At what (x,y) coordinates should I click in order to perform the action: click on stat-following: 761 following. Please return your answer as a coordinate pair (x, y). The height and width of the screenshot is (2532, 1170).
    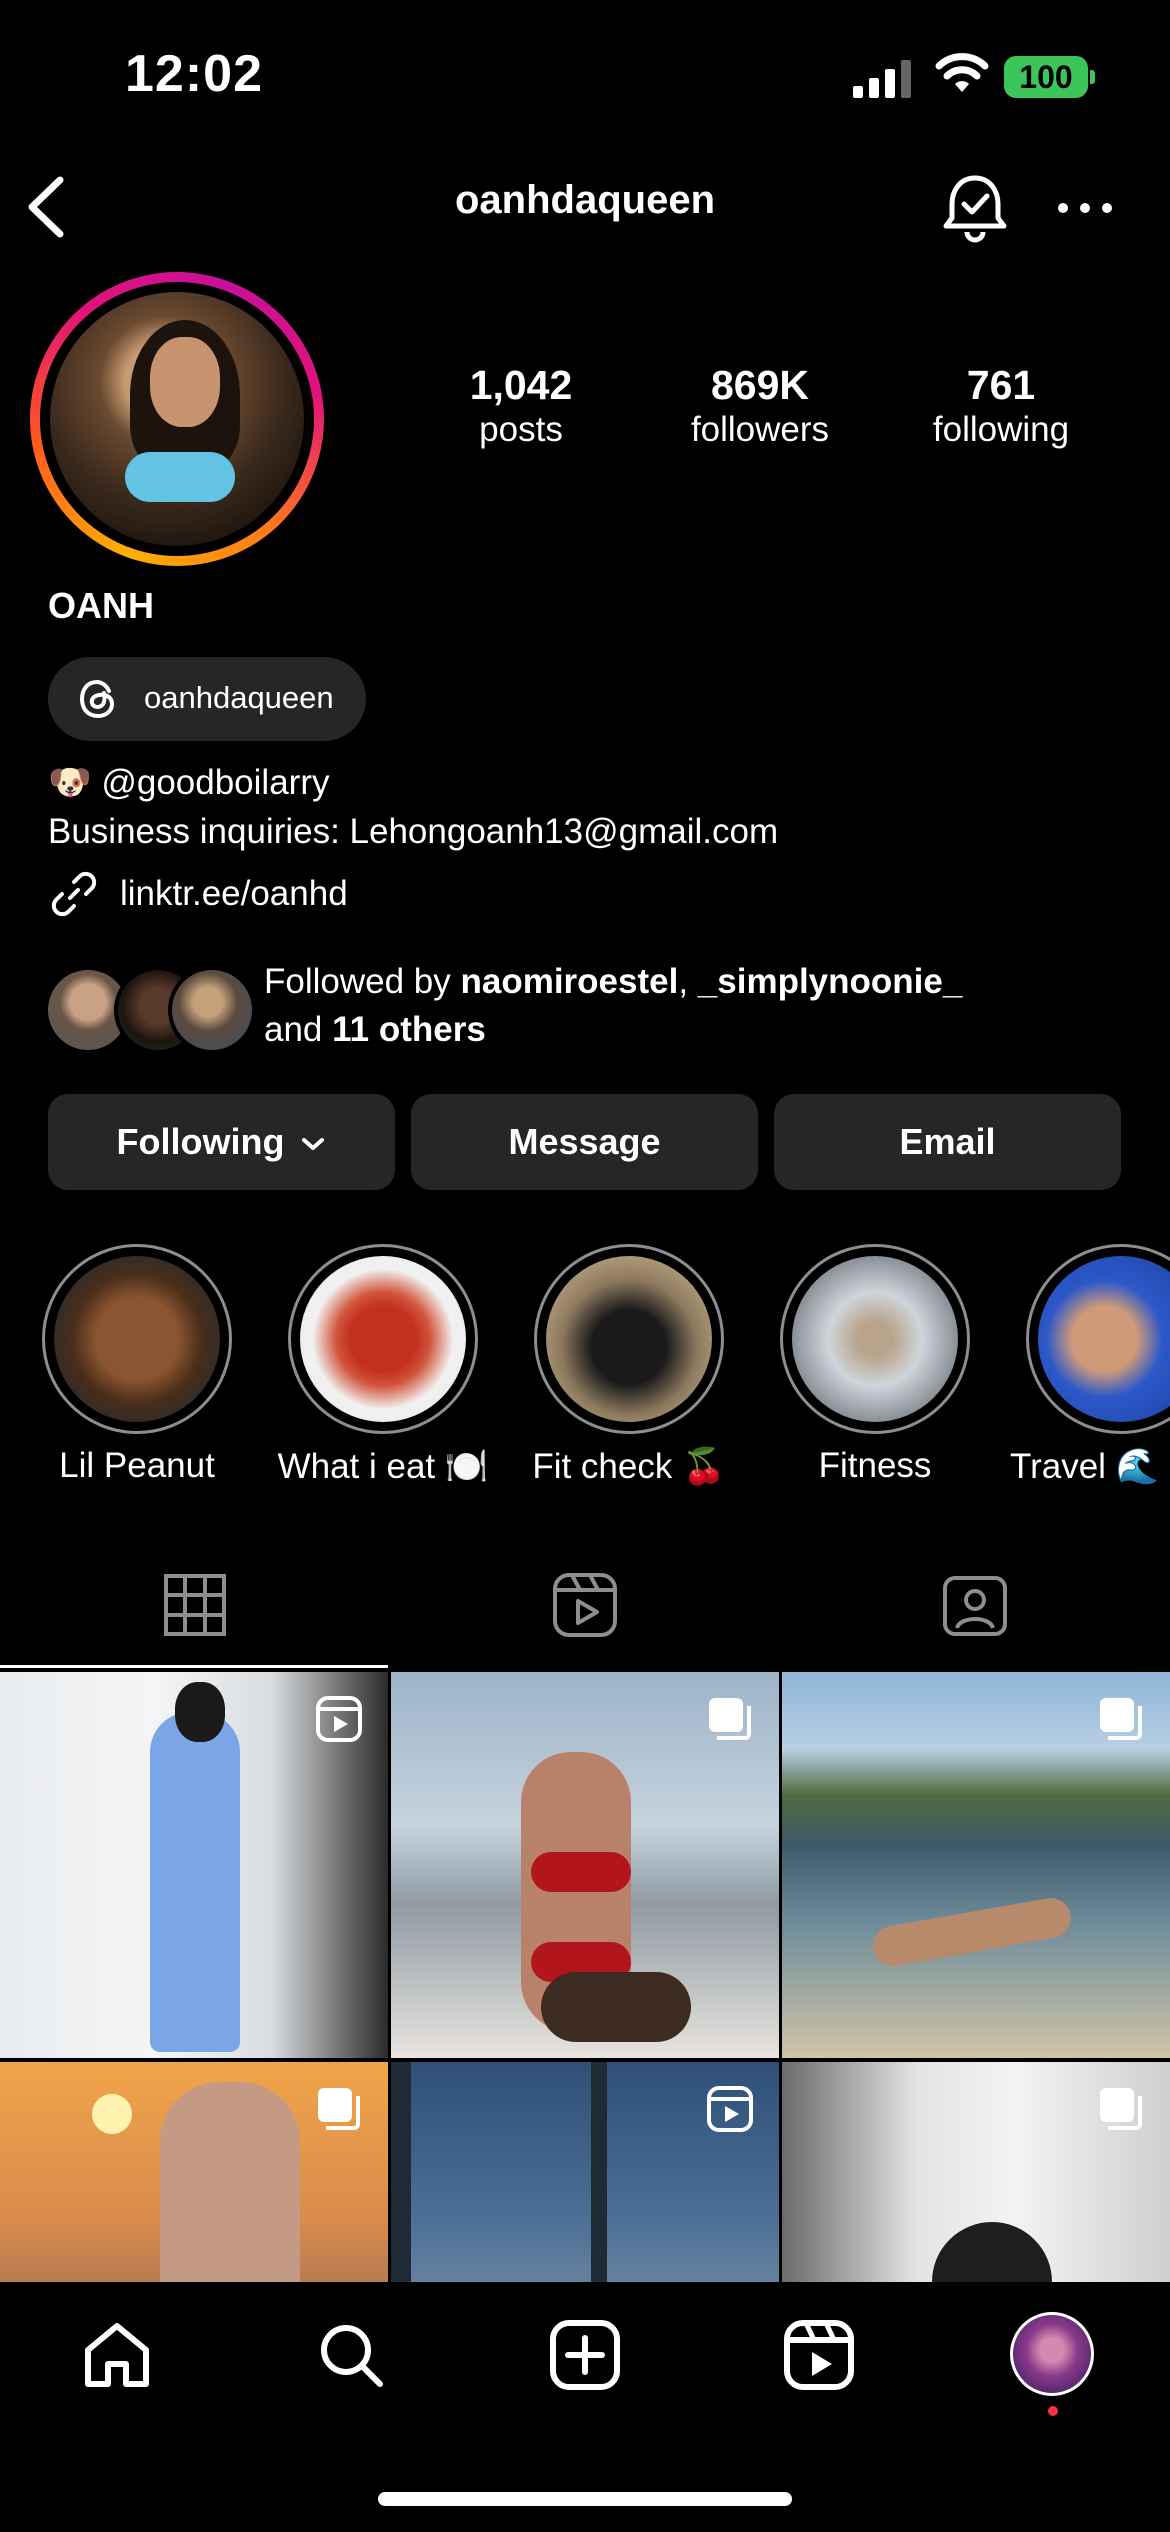
    Looking at the image, I should click on (1001, 407).